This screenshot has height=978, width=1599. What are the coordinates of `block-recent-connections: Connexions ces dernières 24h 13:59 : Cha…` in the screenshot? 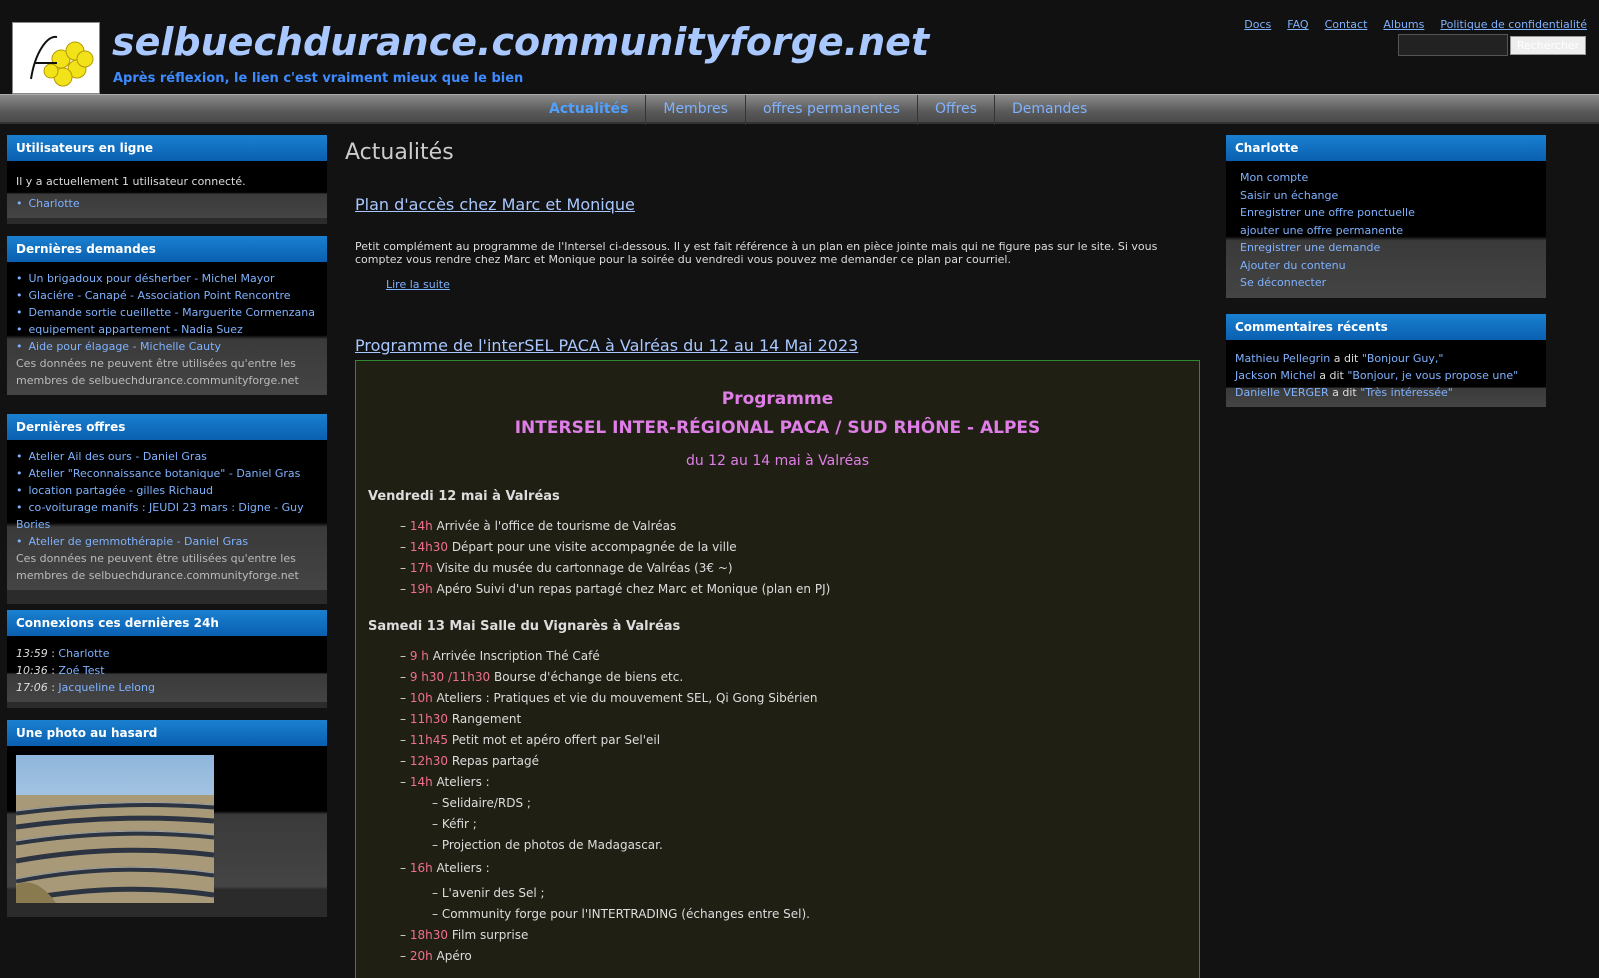 It's located at (167, 659).